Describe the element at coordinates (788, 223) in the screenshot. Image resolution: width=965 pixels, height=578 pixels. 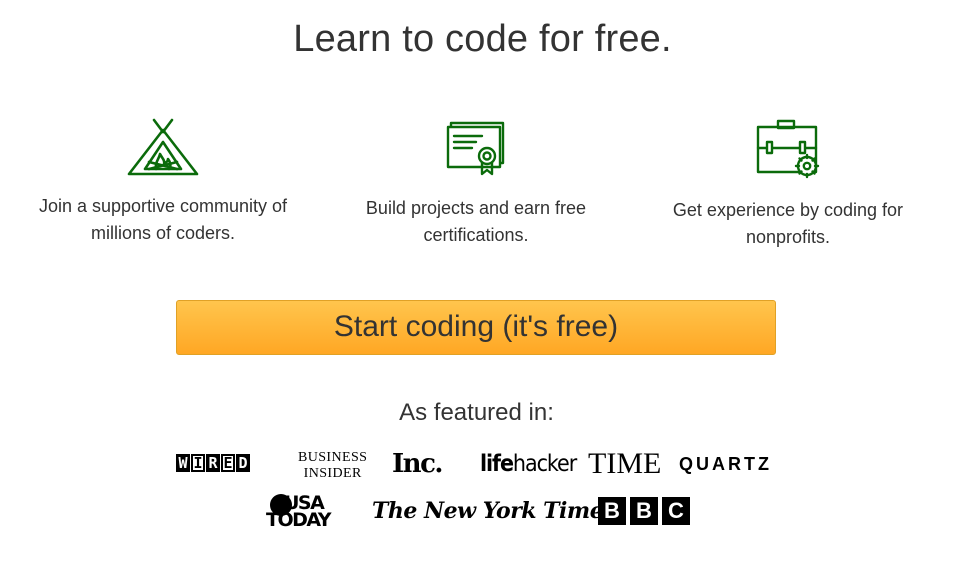
I see `feature-text: Get experience by coding for nonprofits.` at that location.